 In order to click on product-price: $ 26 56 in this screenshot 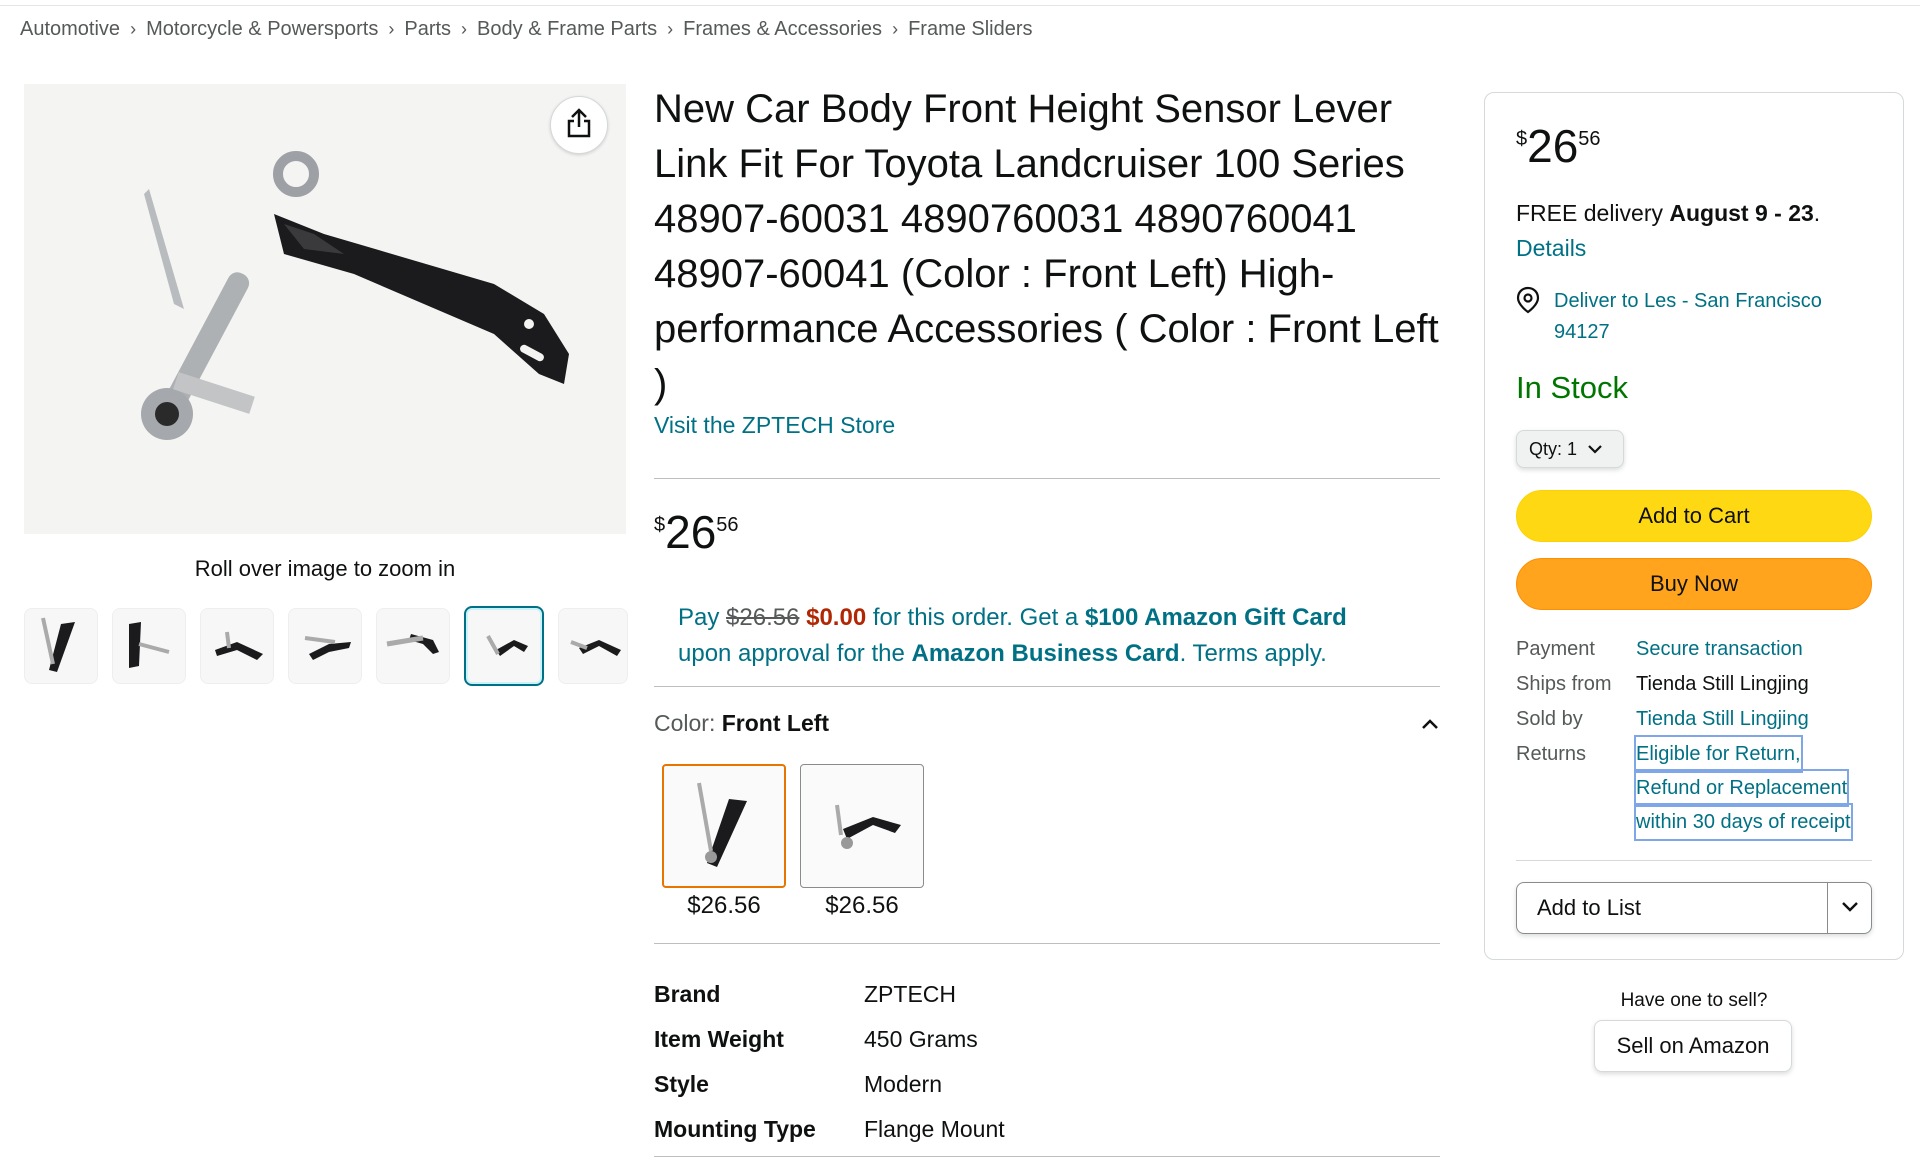, I will do `click(696, 532)`.